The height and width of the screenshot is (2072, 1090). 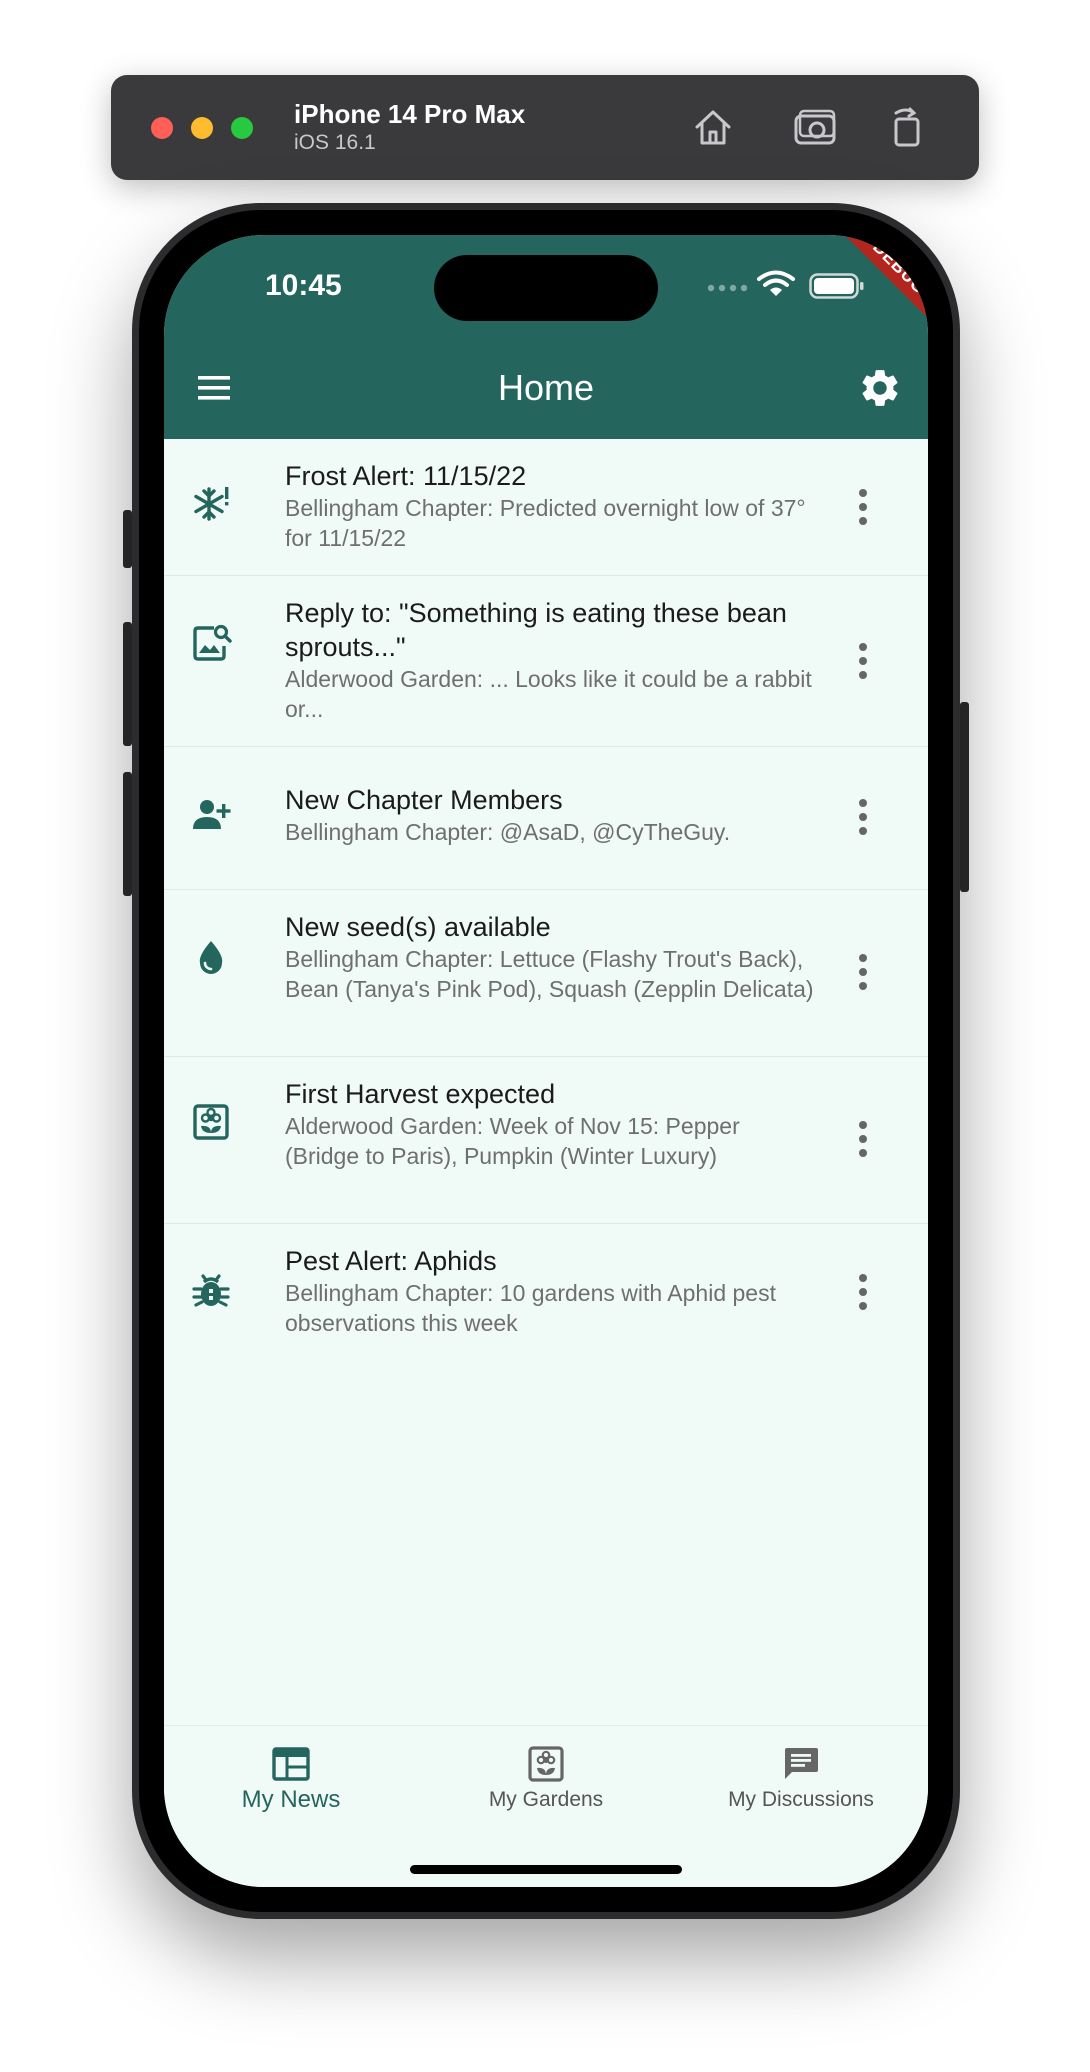 What do you see at coordinates (303, 285) in the screenshot?
I see `status-time: 10:45` at bounding box center [303, 285].